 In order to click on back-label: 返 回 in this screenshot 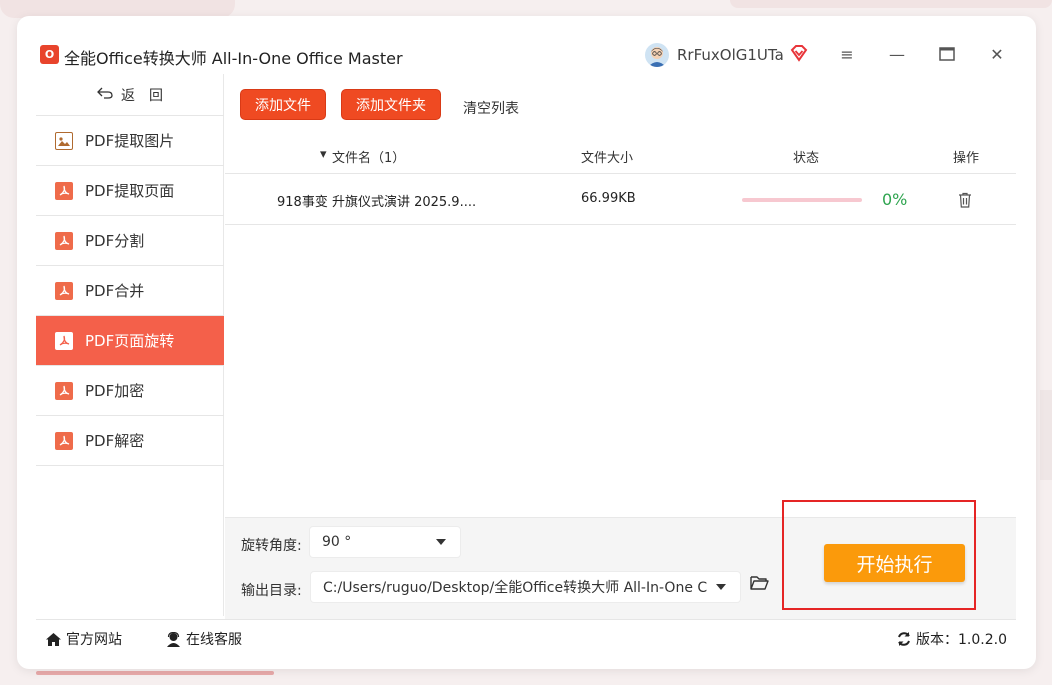, I will do `click(142, 95)`.